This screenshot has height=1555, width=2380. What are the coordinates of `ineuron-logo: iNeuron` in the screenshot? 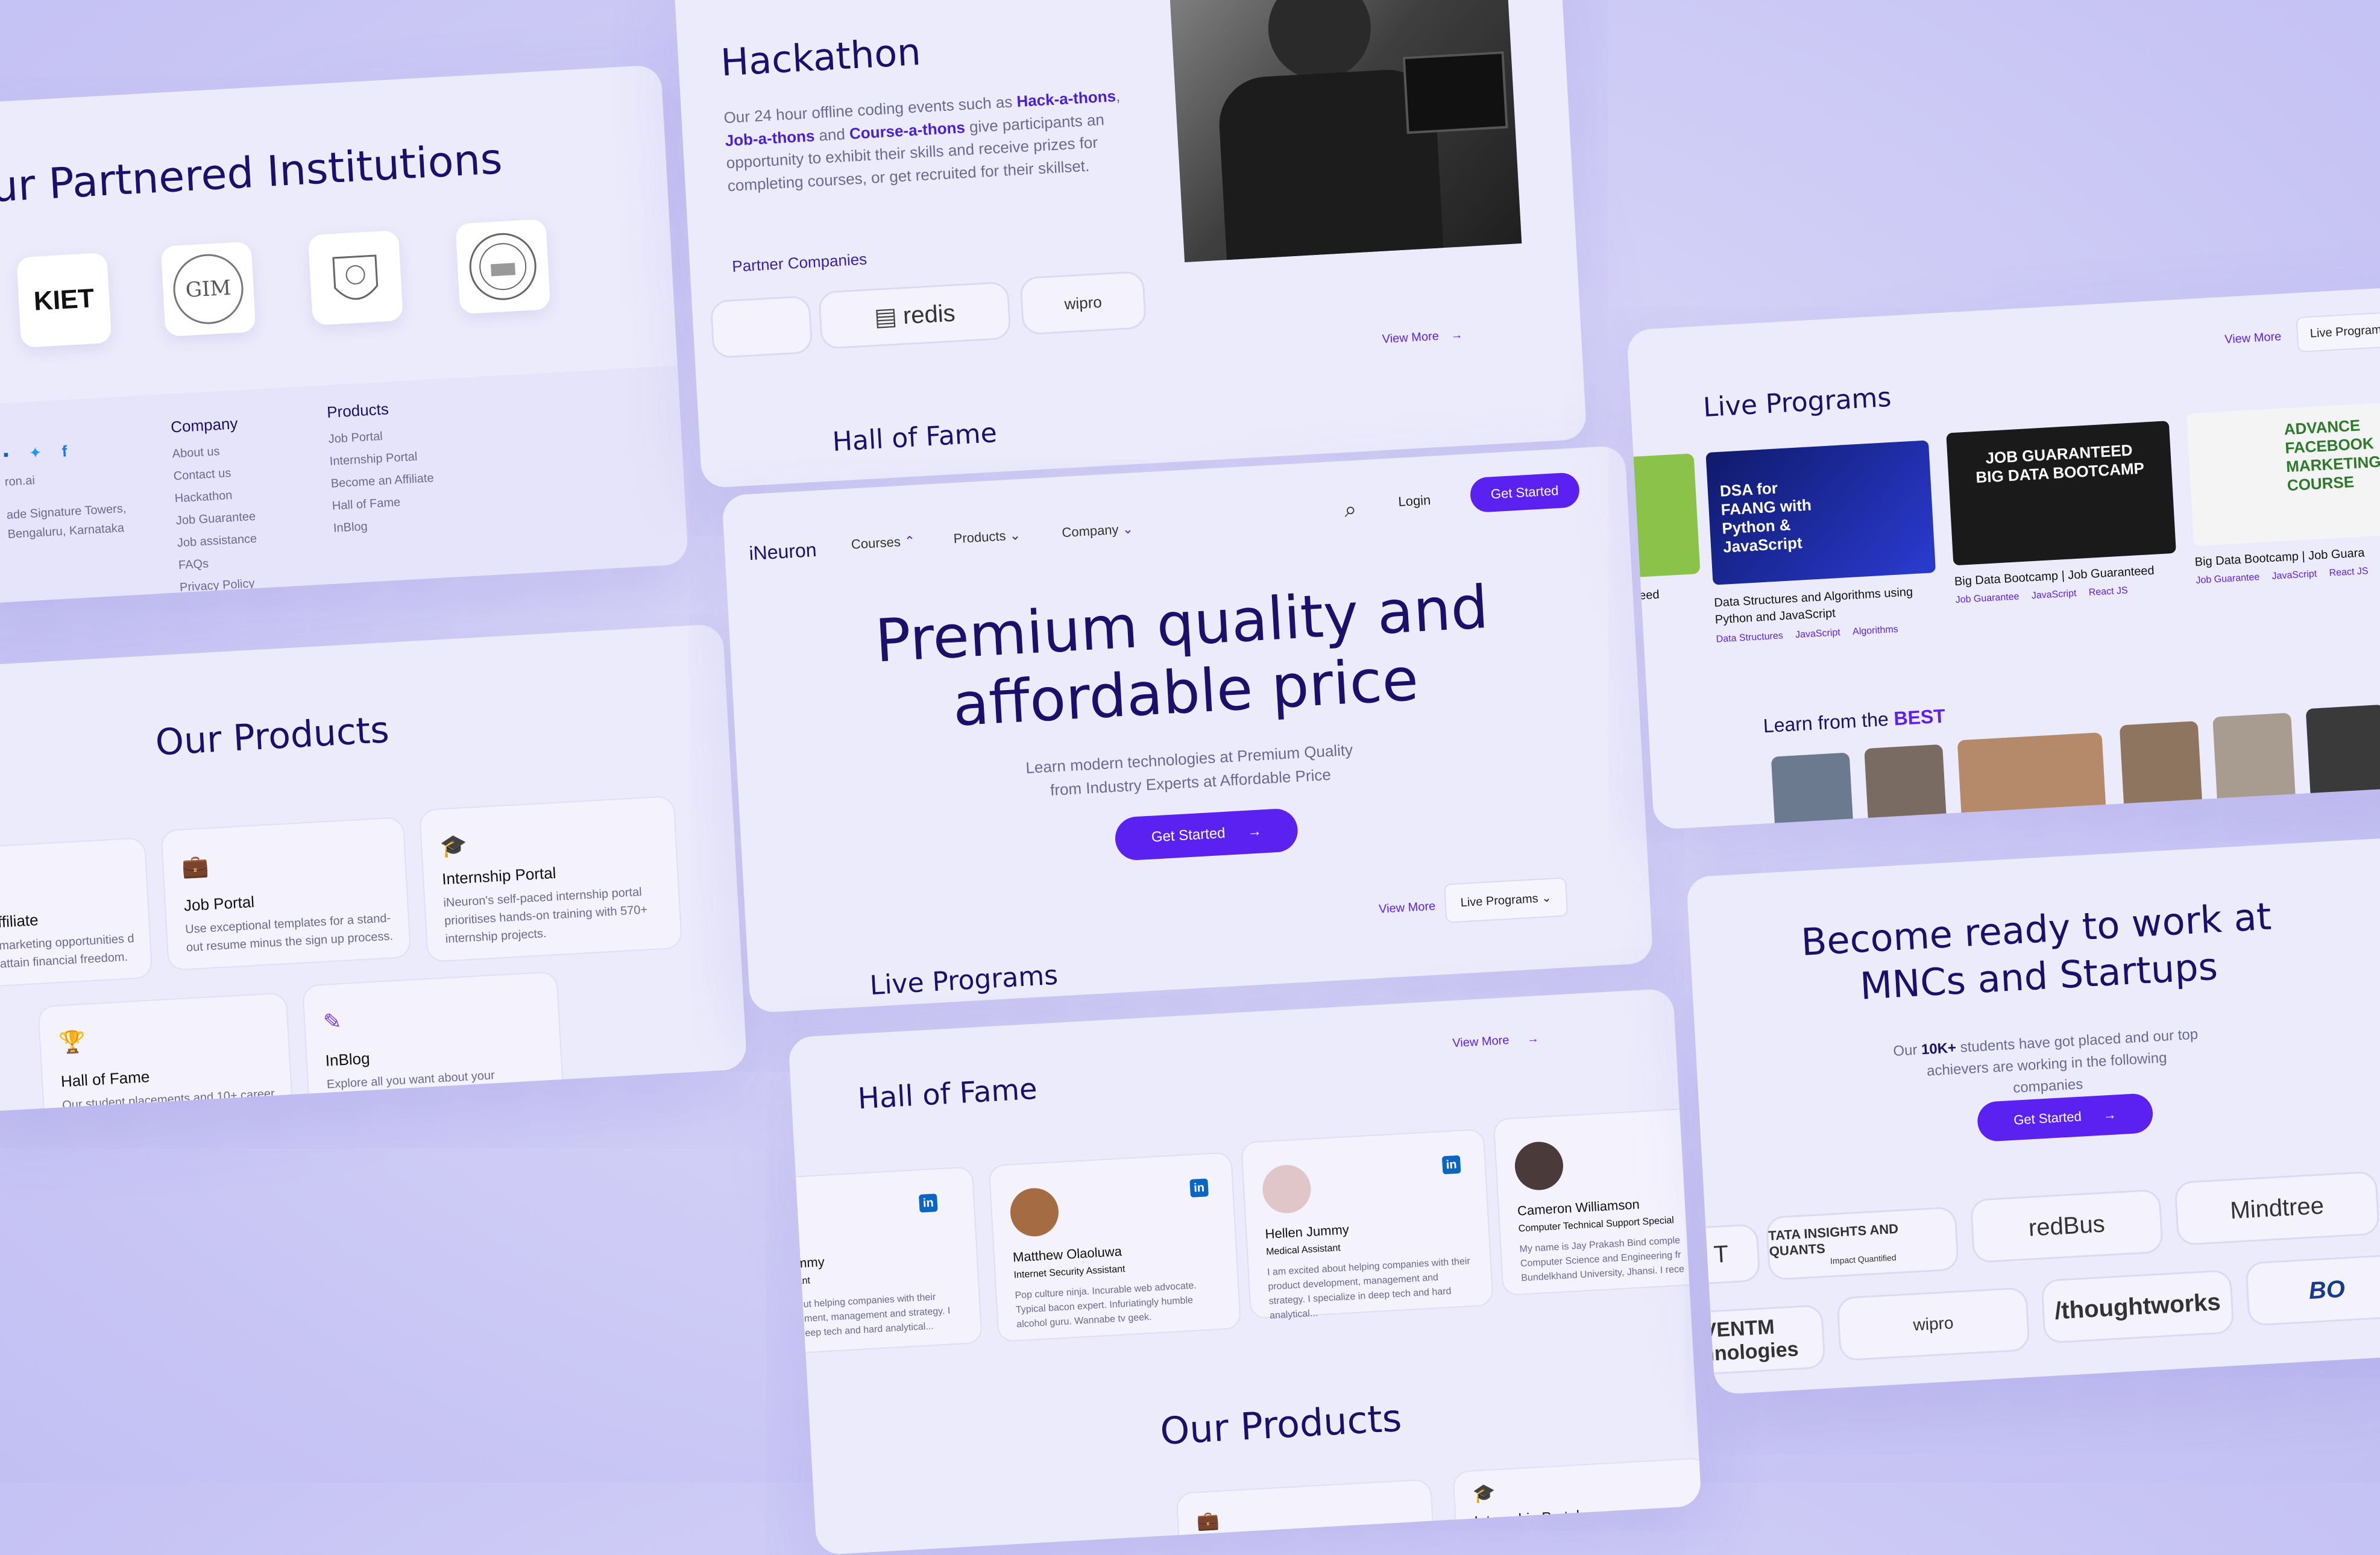 It's located at (783, 552).